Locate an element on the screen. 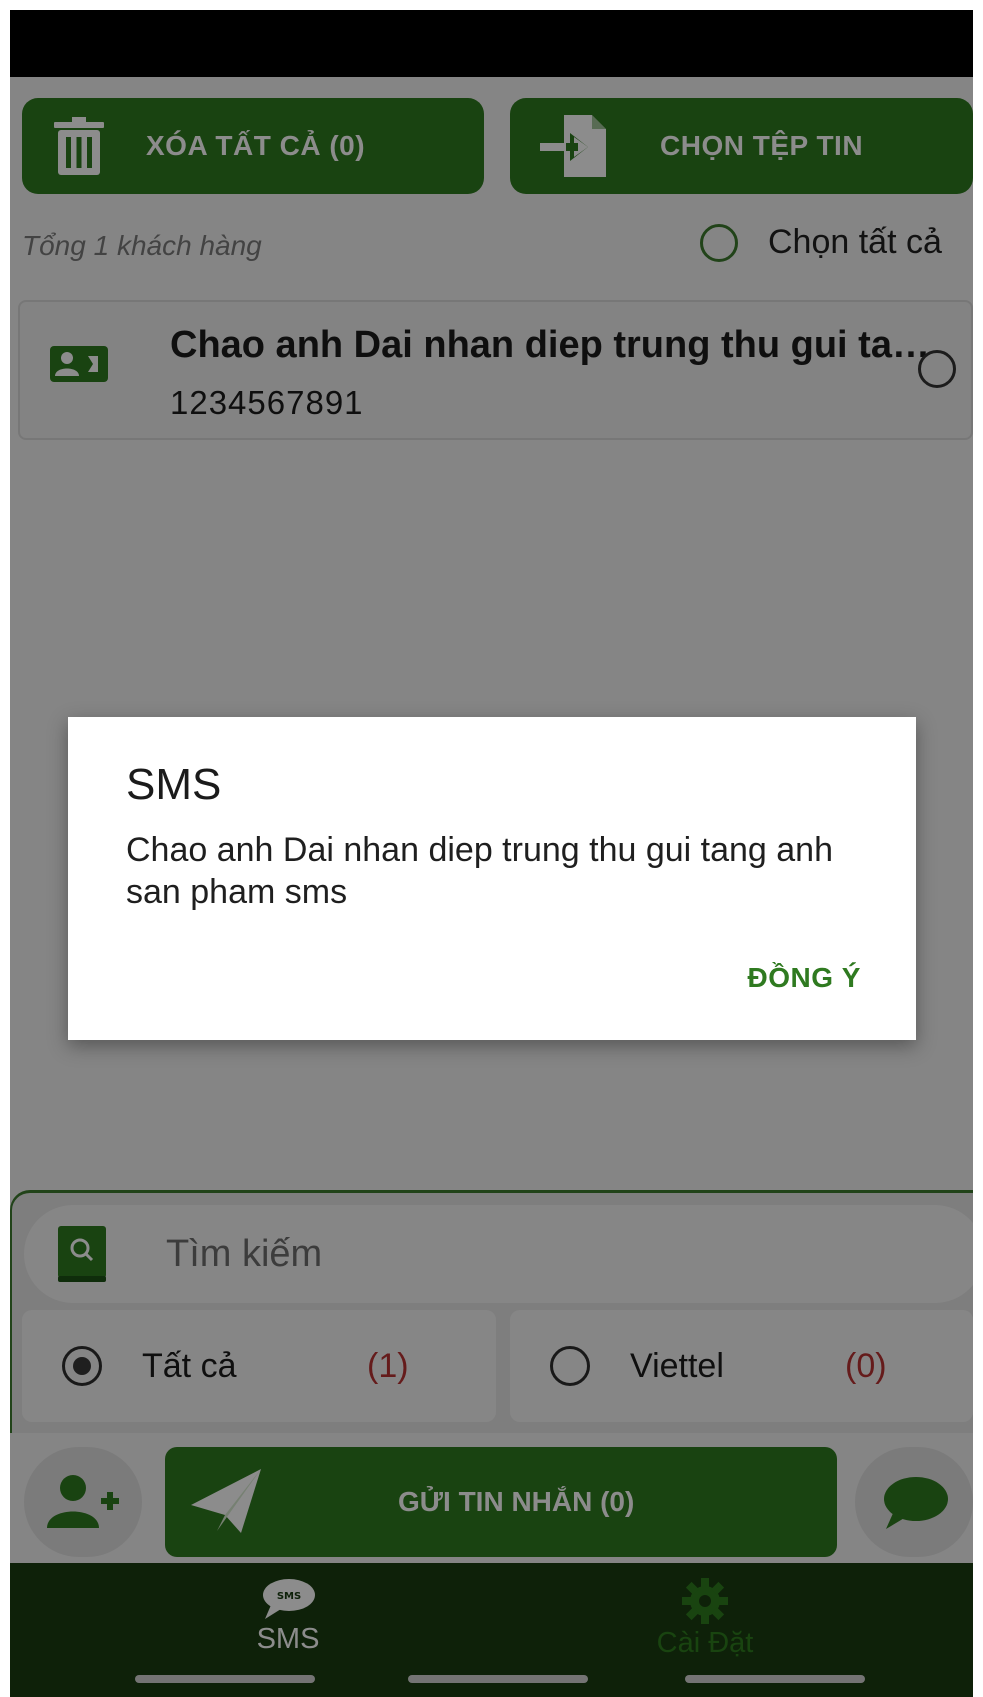 Image resolution: width=983 pixels, height=1697 pixels. dialog-title: SMS is located at coordinates (174, 784).